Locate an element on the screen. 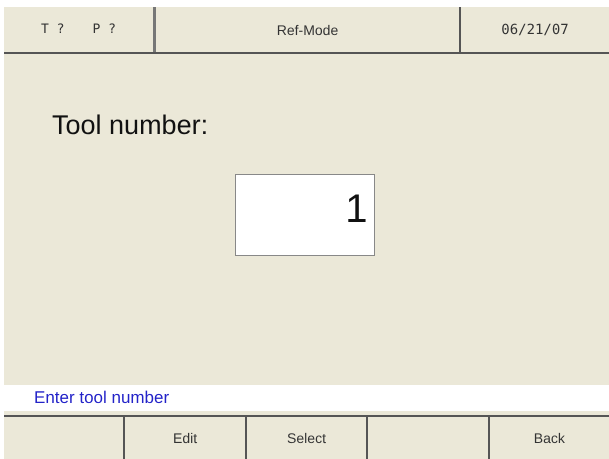 The height and width of the screenshot is (459, 609). tool-indicator: T ? is located at coordinates (52, 29).